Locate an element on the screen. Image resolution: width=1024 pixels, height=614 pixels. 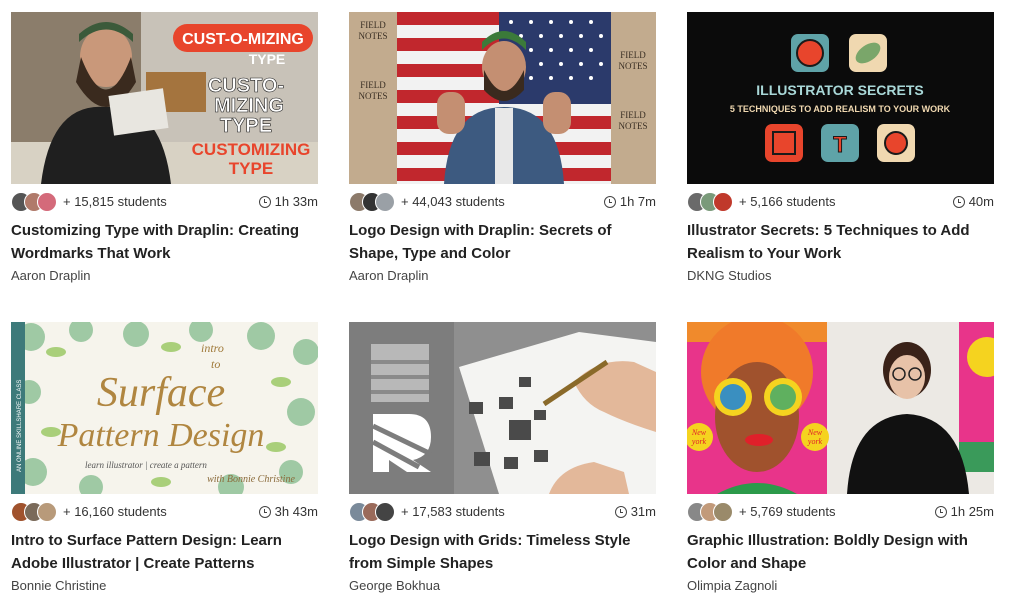
course-author: DKNG Studios is located at coordinates (729, 275).